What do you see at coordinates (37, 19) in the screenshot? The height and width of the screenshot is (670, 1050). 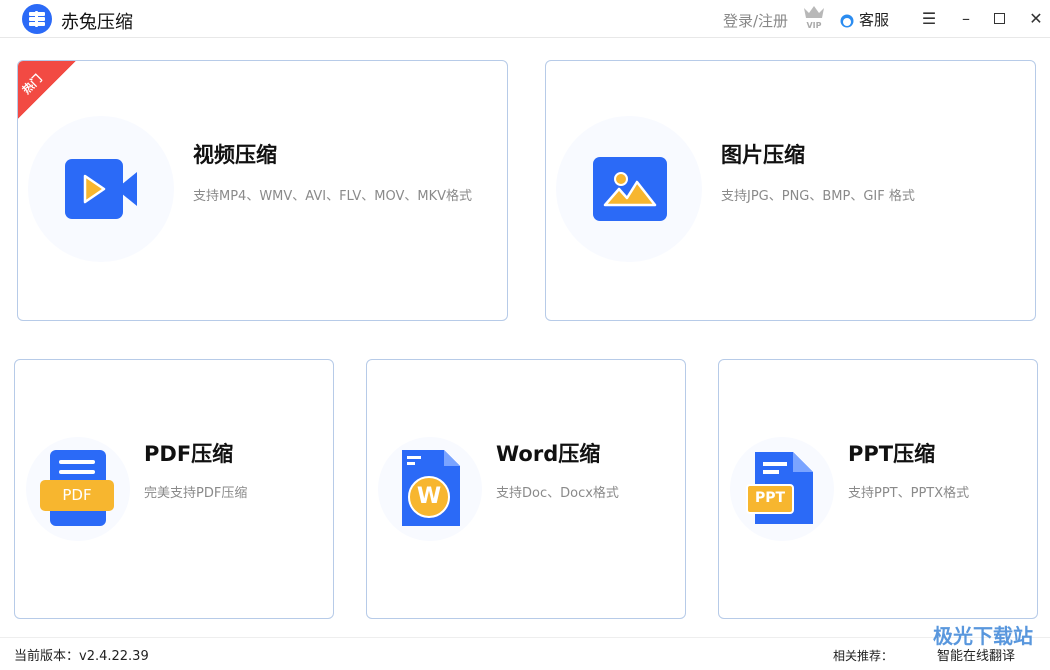 I see `app-logo-icon` at bounding box center [37, 19].